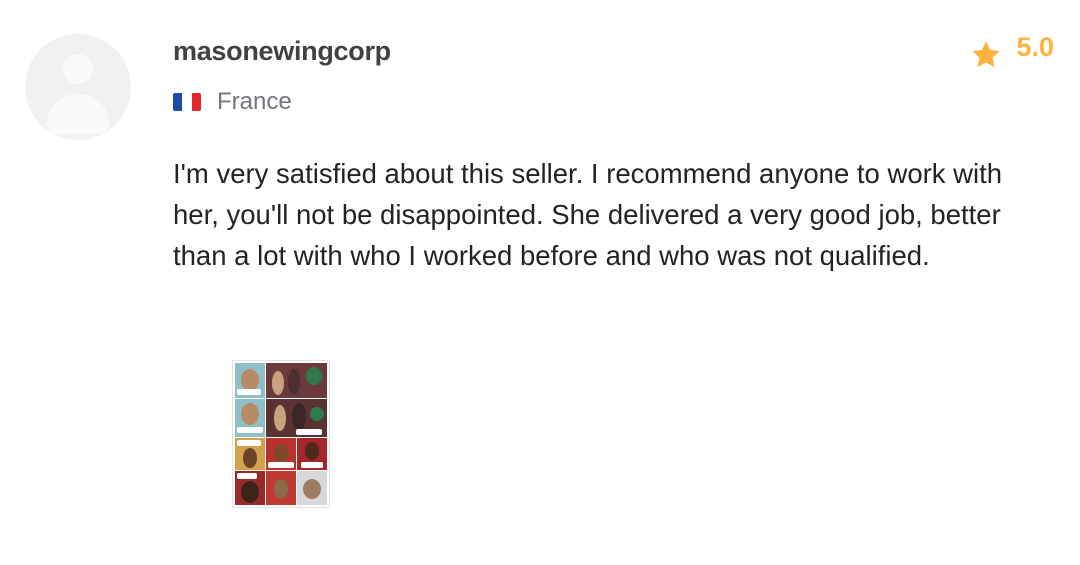  Describe the element at coordinates (78, 114) in the screenshot. I see `avatar-body-shape` at that location.